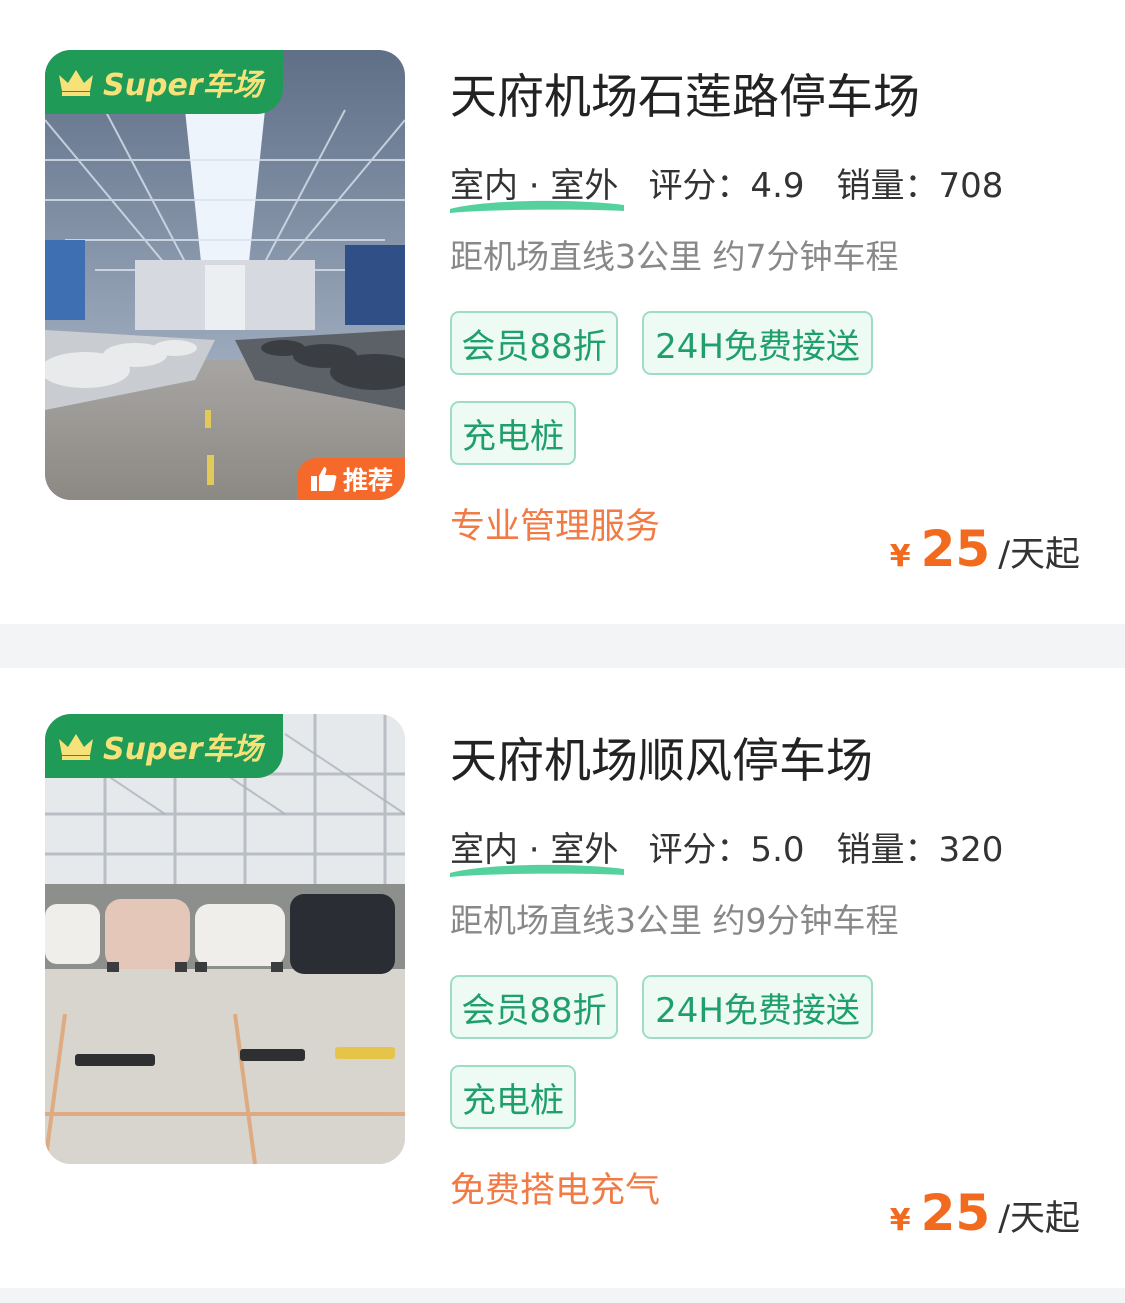 Image resolution: width=1125 pixels, height=1303 pixels. Describe the element at coordinates (920, 850) in the screenshot. I see `sales-text: 销量：320` at that location.